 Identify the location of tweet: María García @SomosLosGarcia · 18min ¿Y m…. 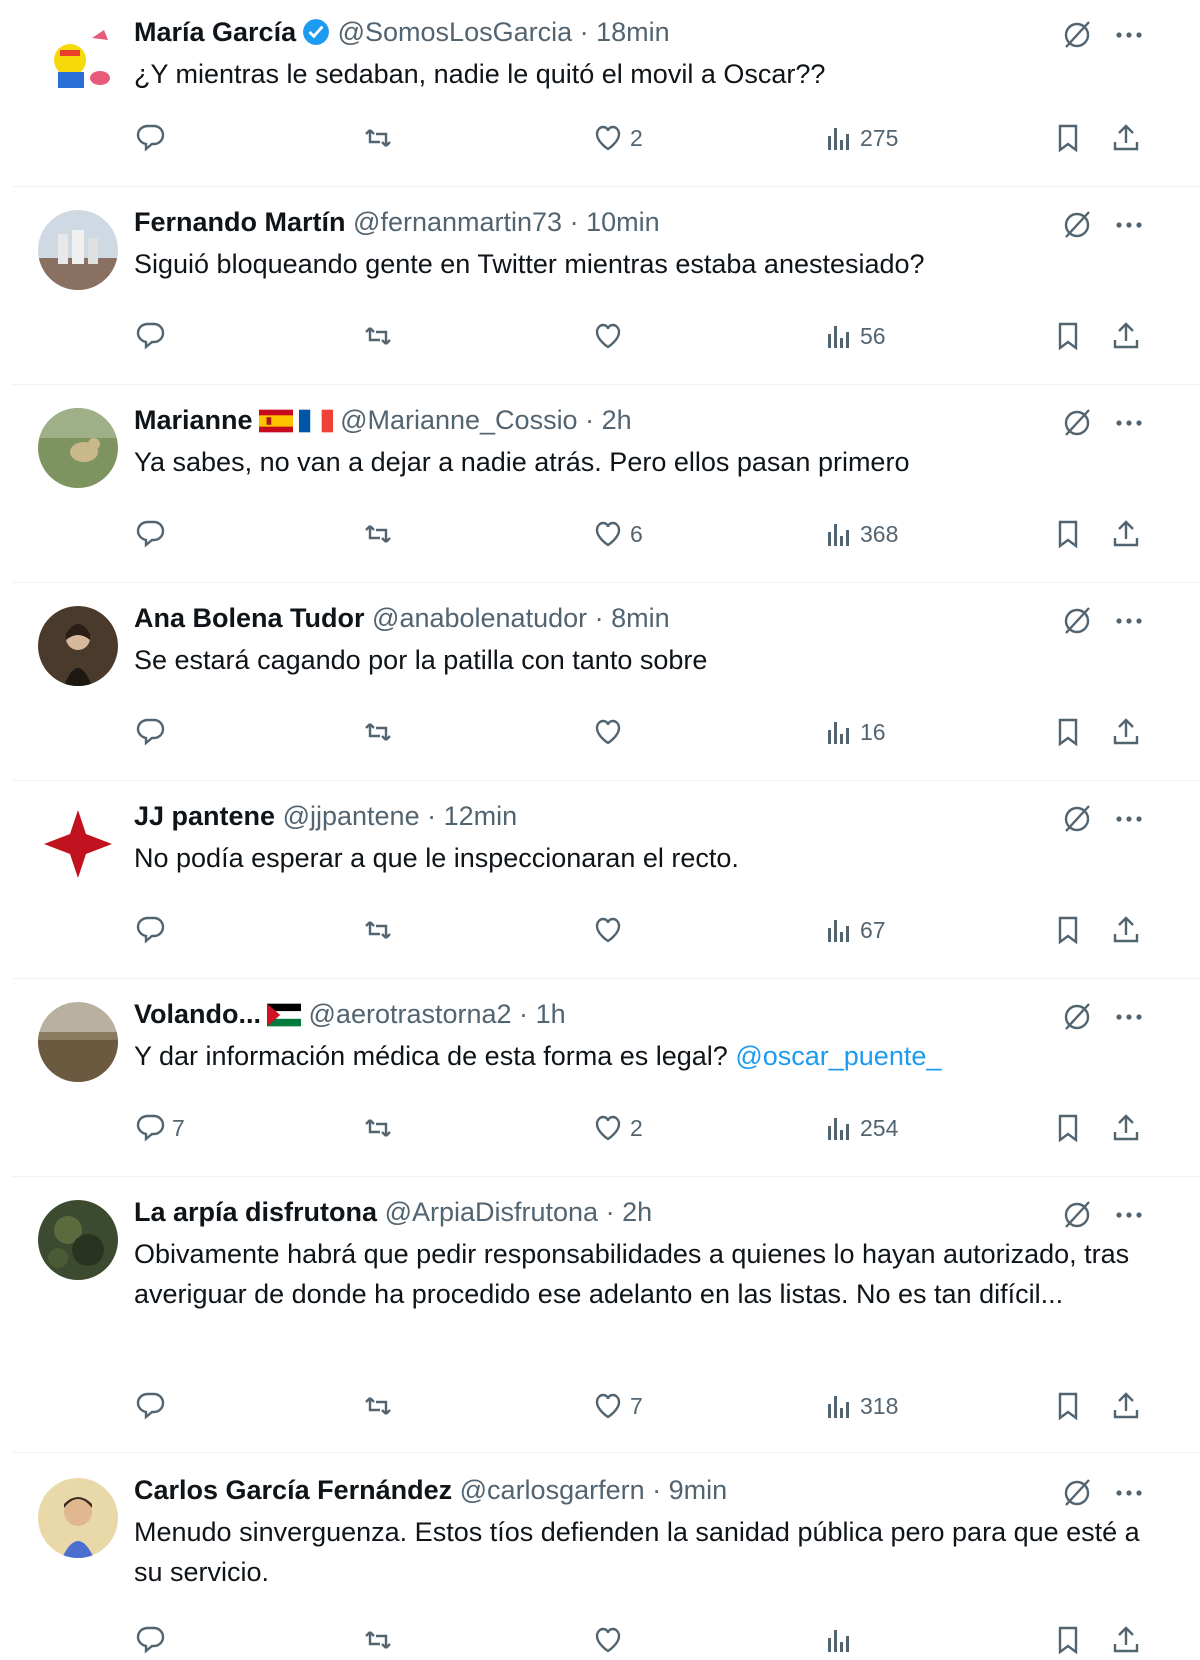
(606, 103).